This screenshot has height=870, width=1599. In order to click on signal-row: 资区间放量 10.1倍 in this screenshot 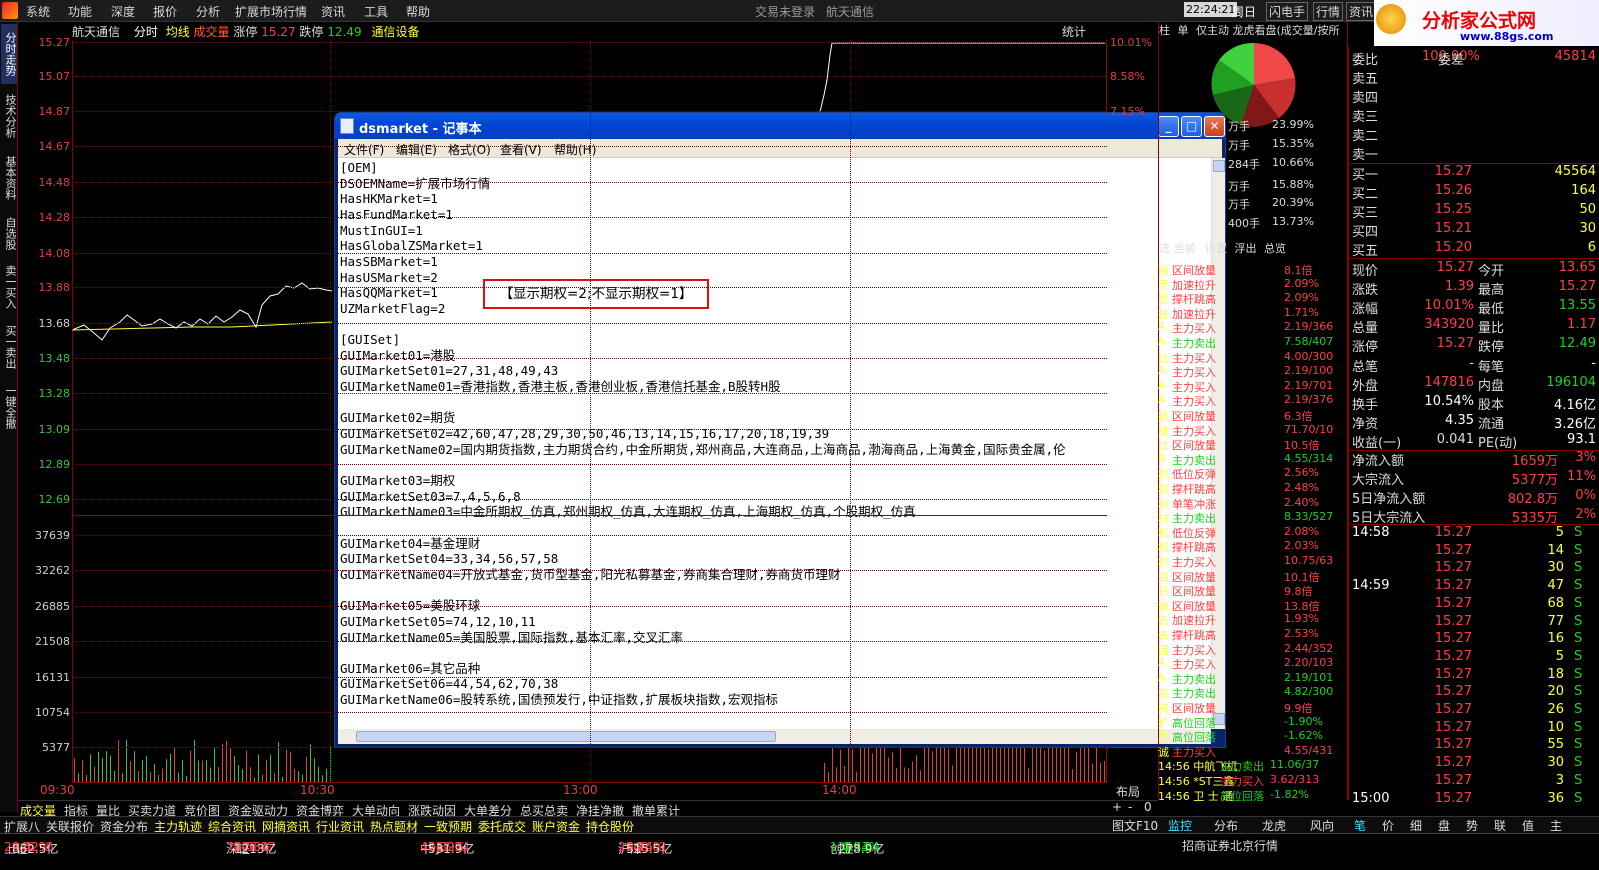, I will do `click(1252, 576)`.